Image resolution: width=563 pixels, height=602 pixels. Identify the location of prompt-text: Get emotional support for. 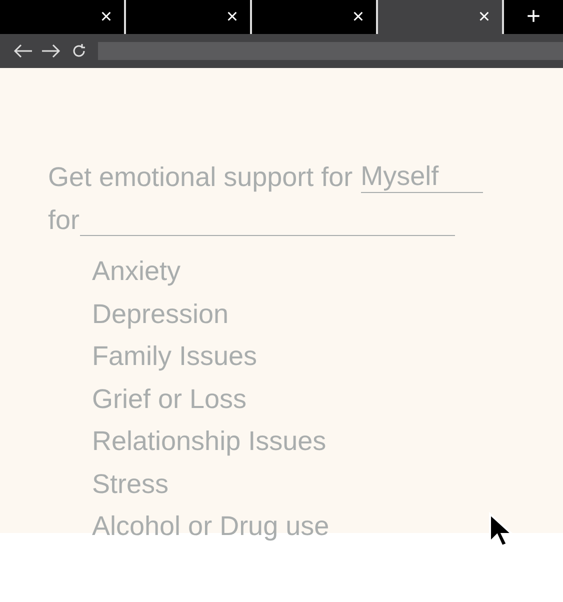
(200, 177).